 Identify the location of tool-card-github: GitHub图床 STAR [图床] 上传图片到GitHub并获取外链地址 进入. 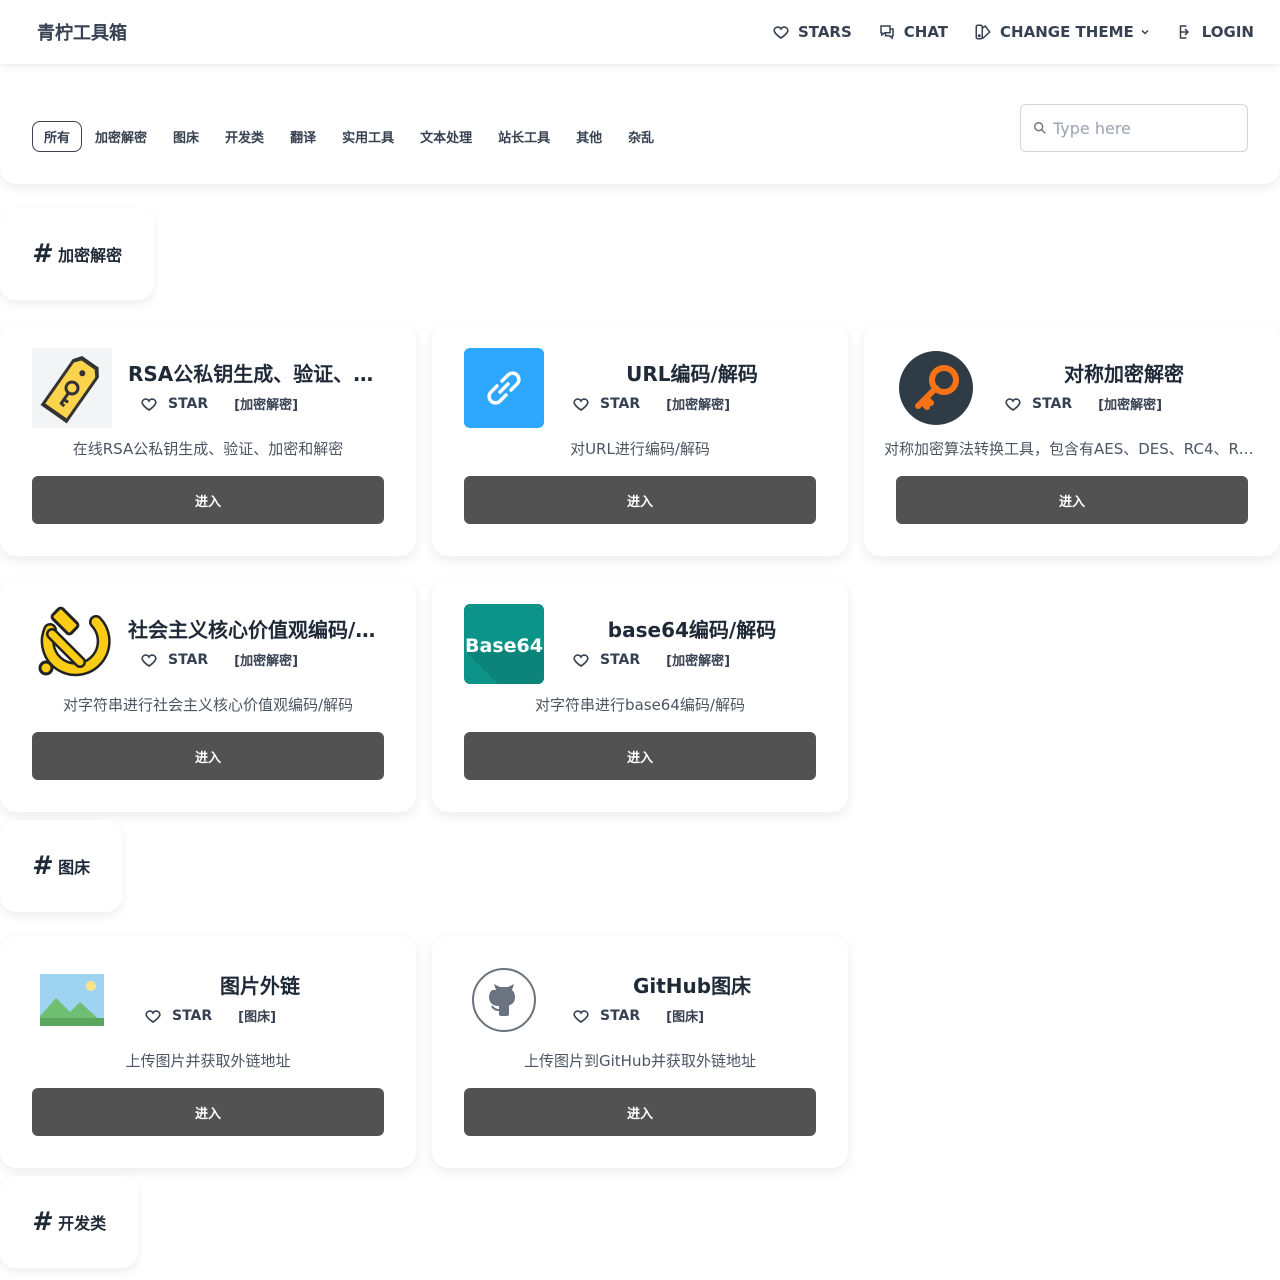
(640, 1052).